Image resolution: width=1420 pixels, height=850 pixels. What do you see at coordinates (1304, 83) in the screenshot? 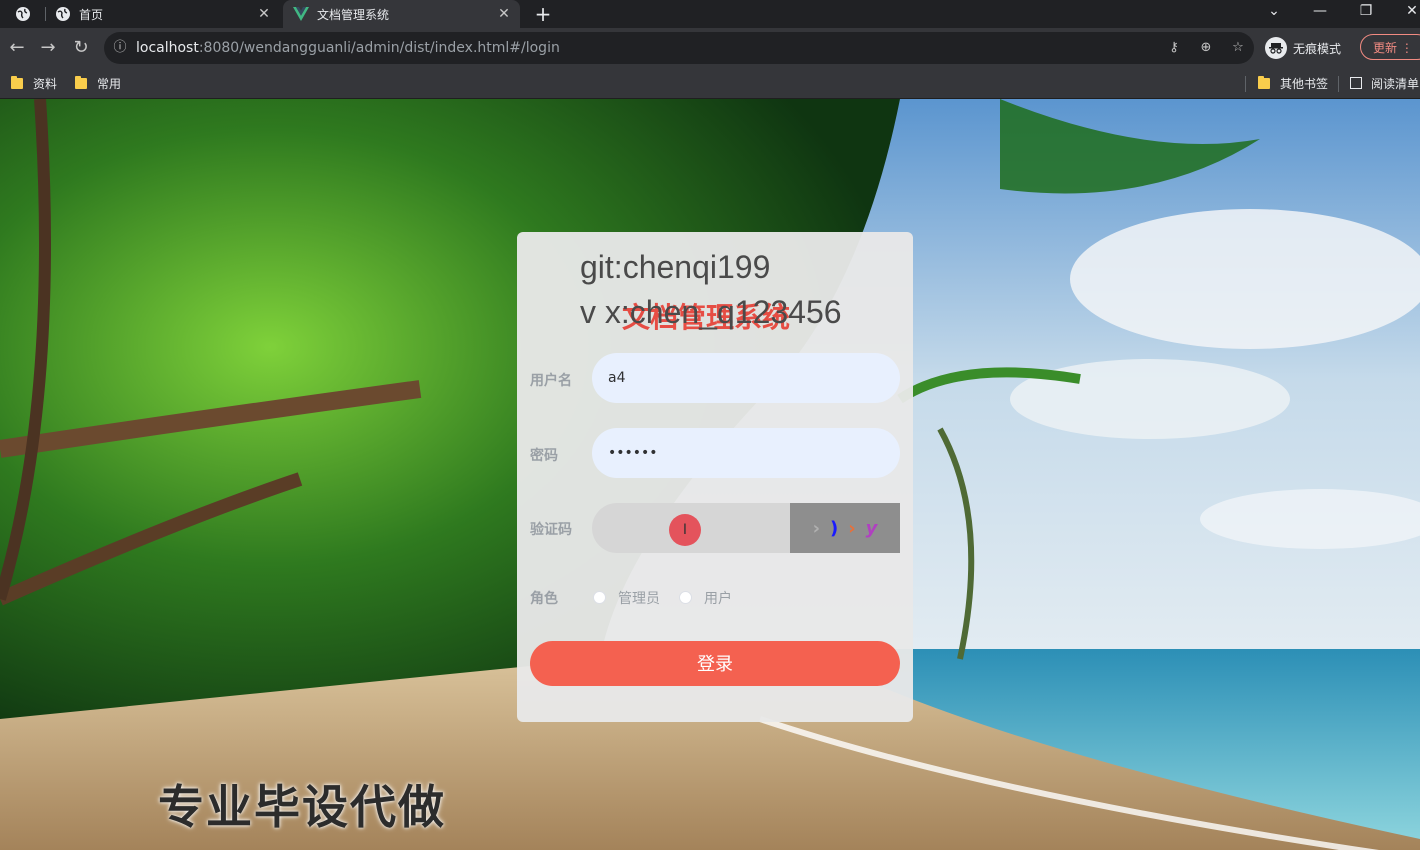
I see `bookmark-label: 其他书签` at bounding box center [1304, 83].